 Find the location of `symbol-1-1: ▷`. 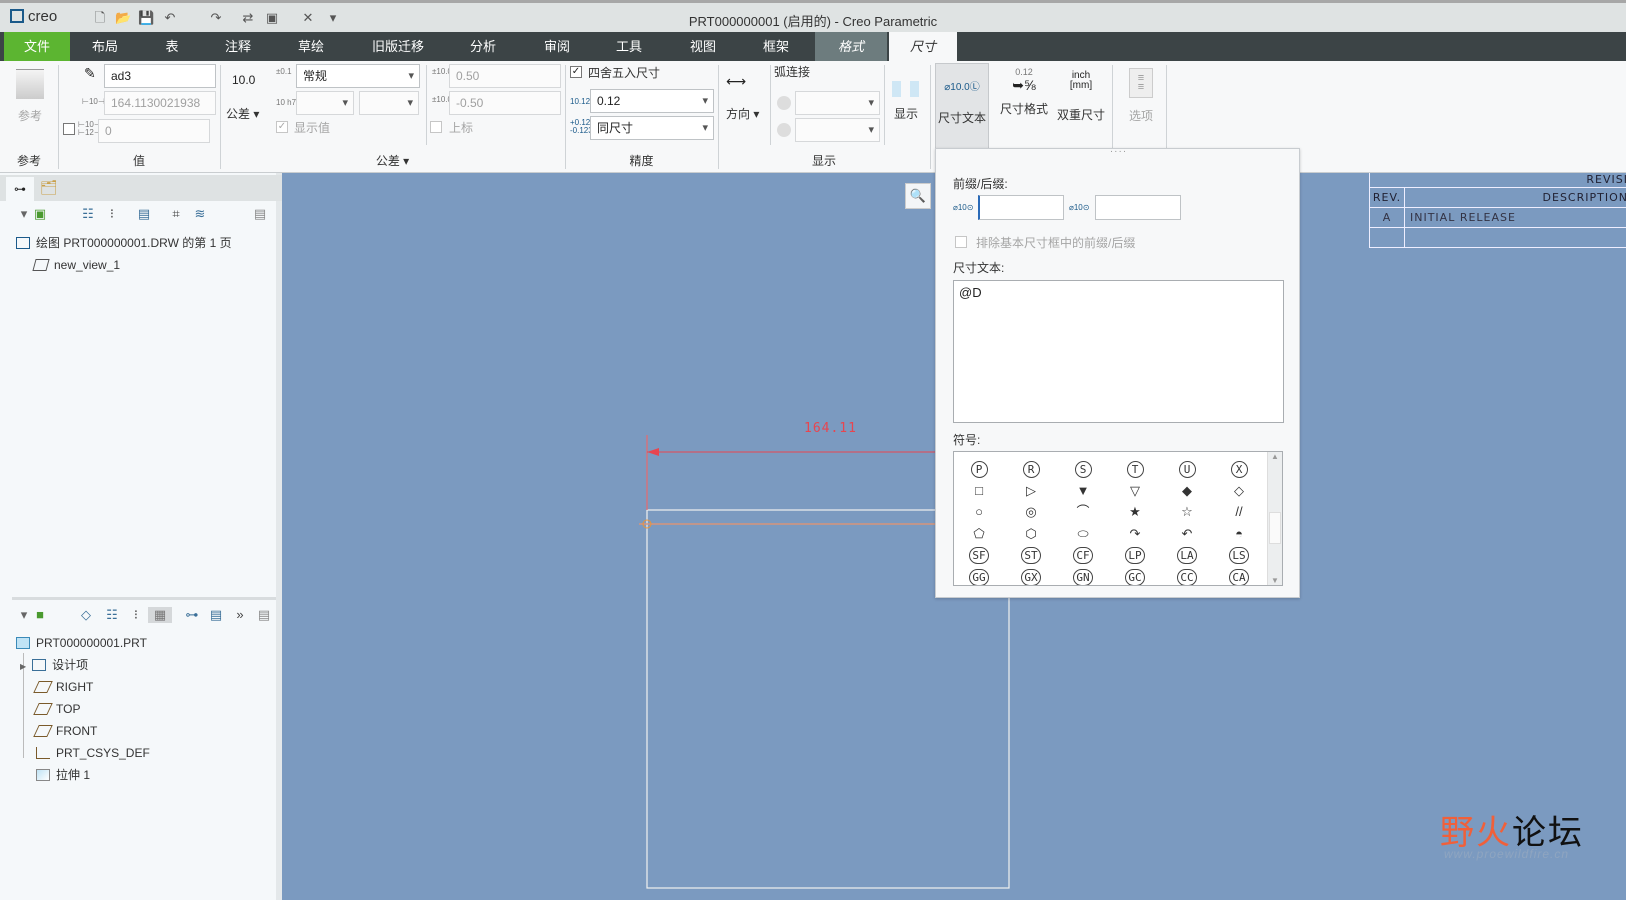

symbol-1-1: ▷ is located at coordinates (1031, 491).